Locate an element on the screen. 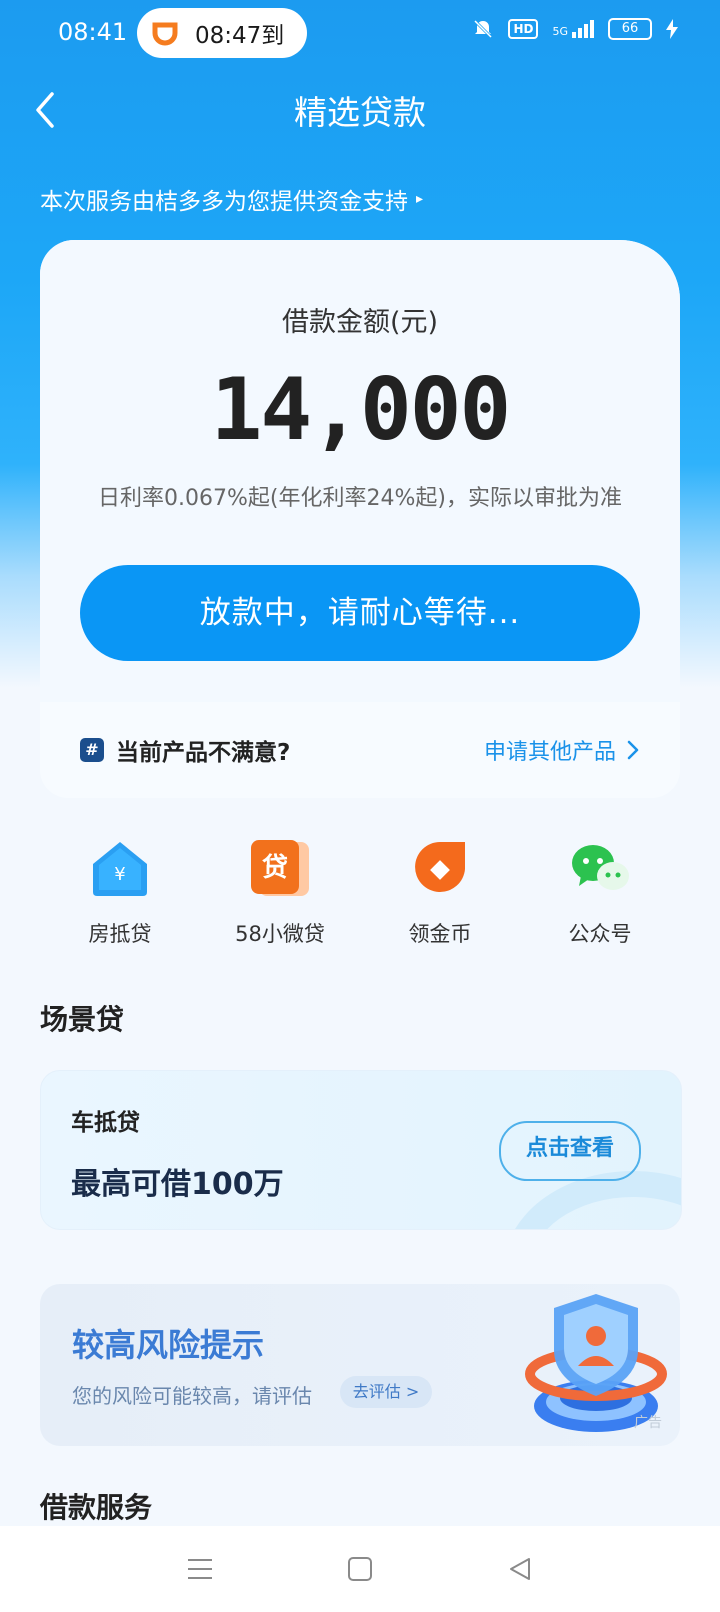  trip-notification-pill: 08:47到 is located at coordinates (222, 33).